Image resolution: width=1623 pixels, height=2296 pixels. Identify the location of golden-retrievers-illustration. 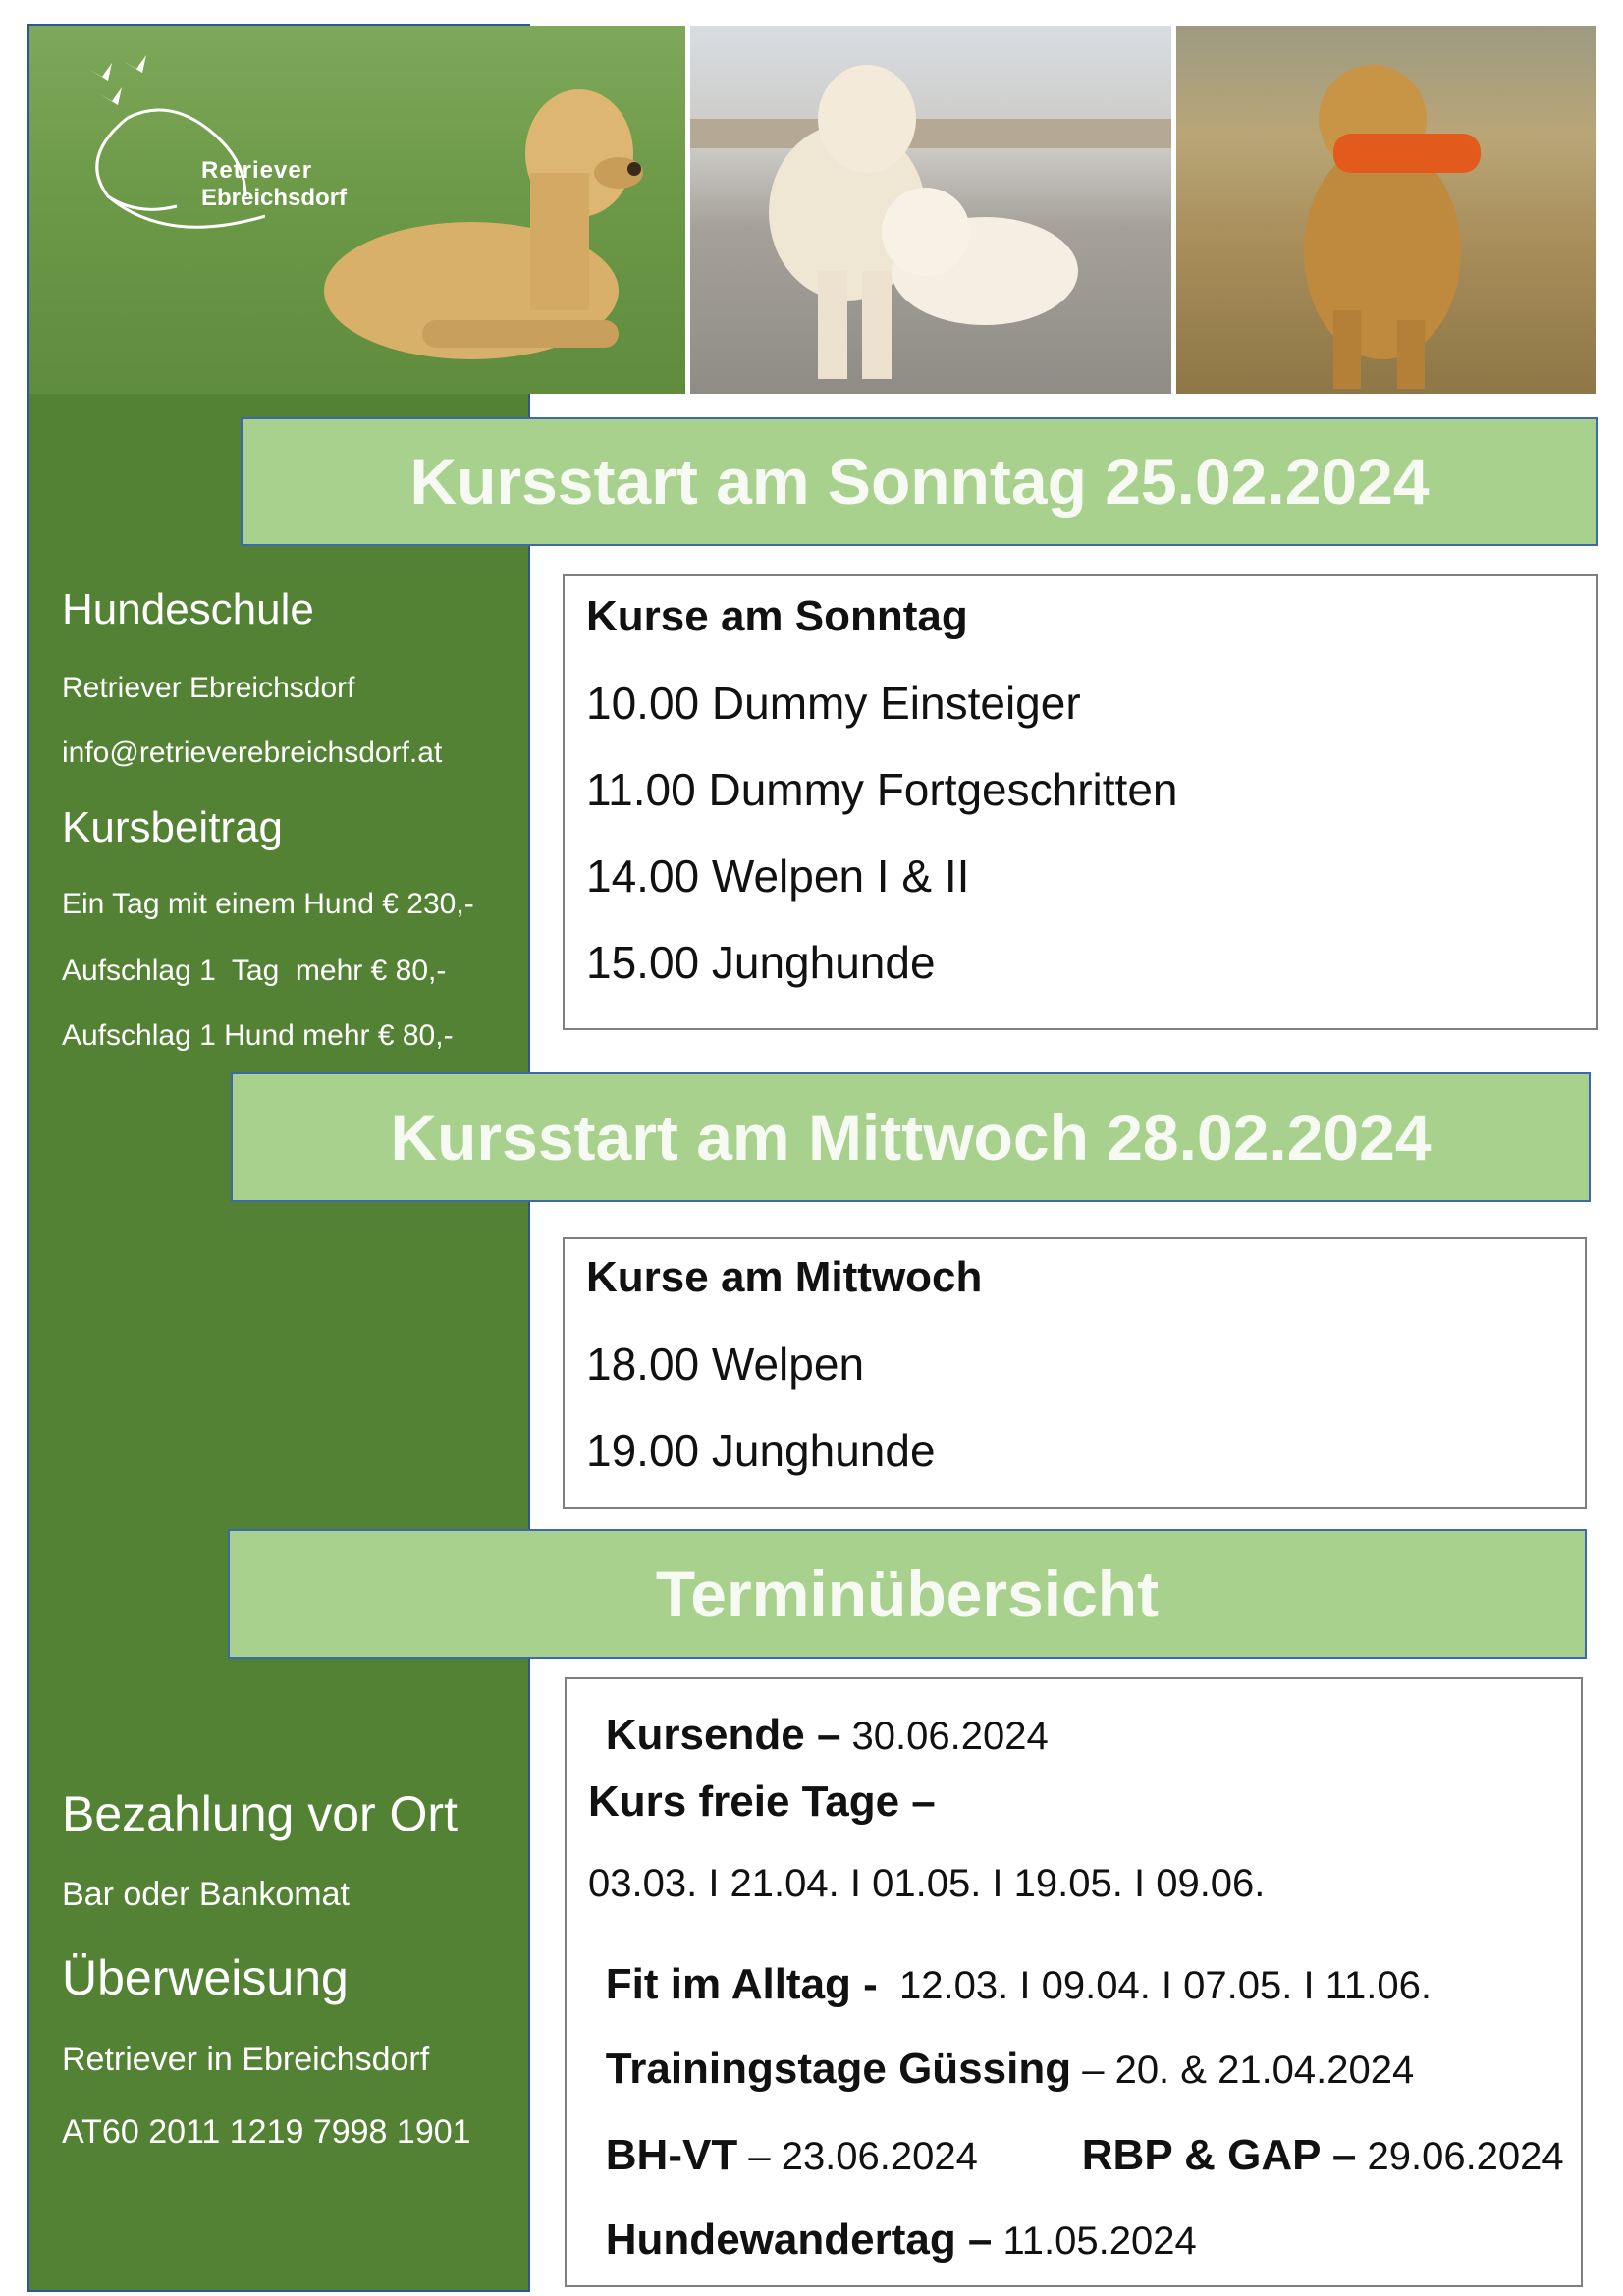
(930, 222).